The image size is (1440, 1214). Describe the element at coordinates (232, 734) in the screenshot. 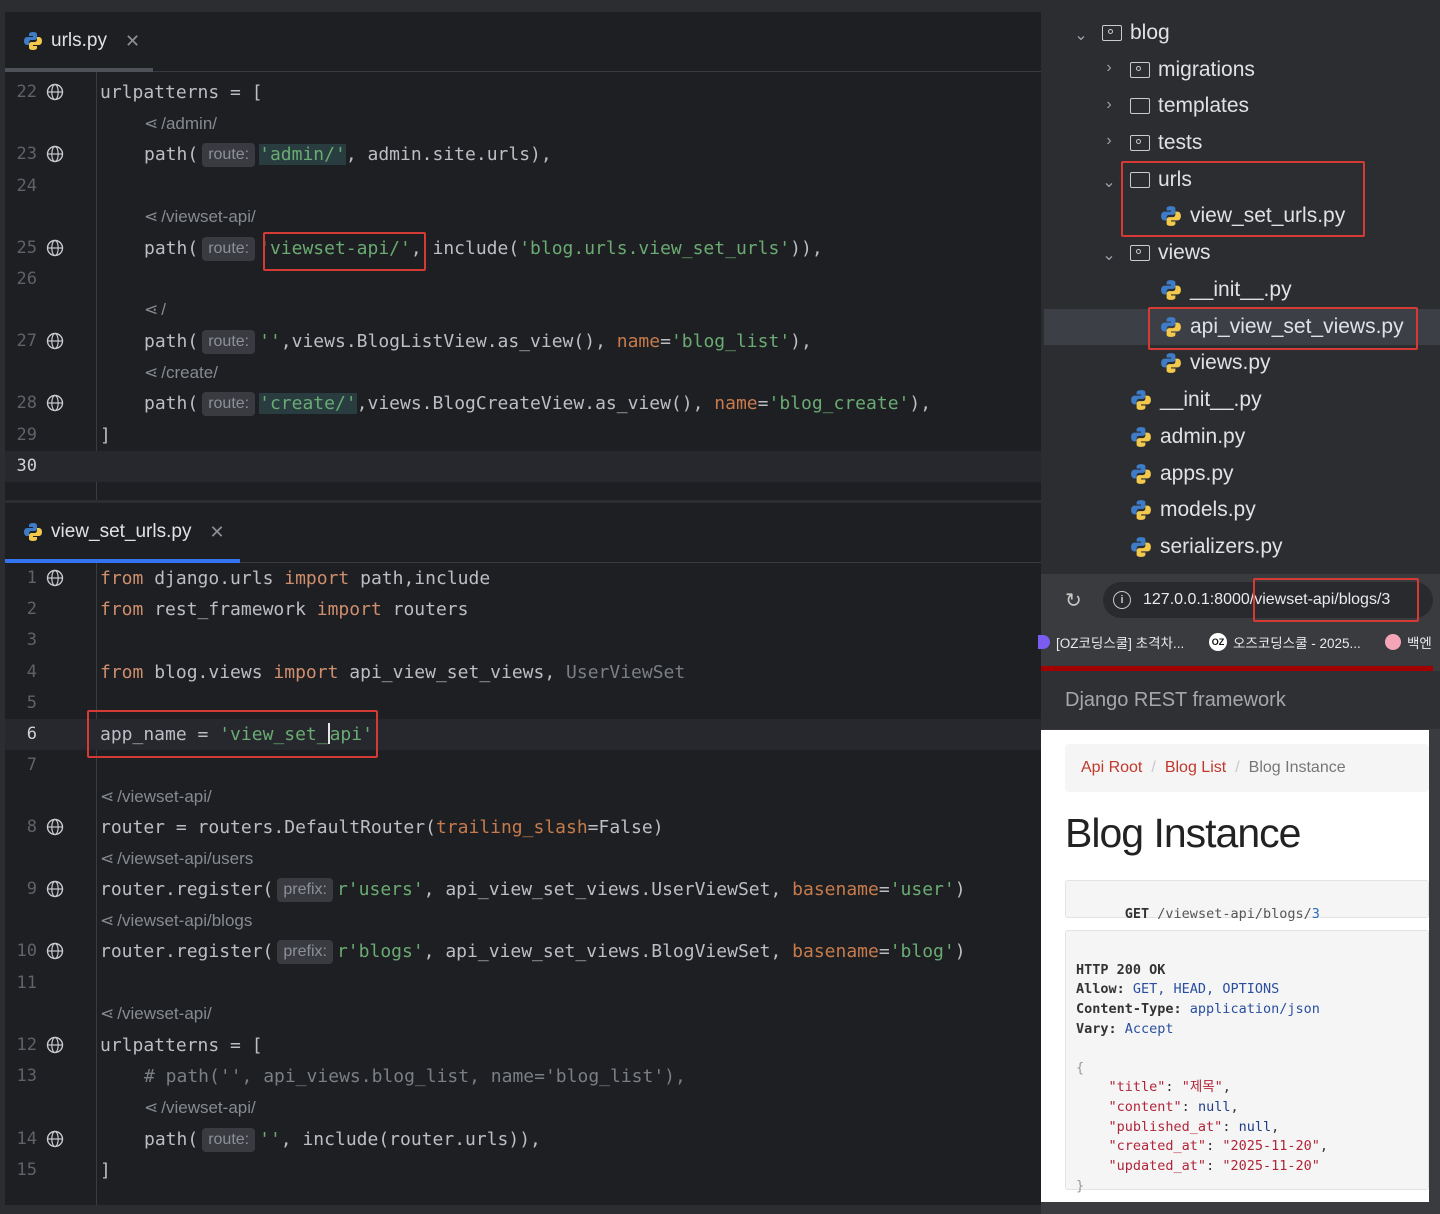

I see `highlight-box-app-name` at that location.